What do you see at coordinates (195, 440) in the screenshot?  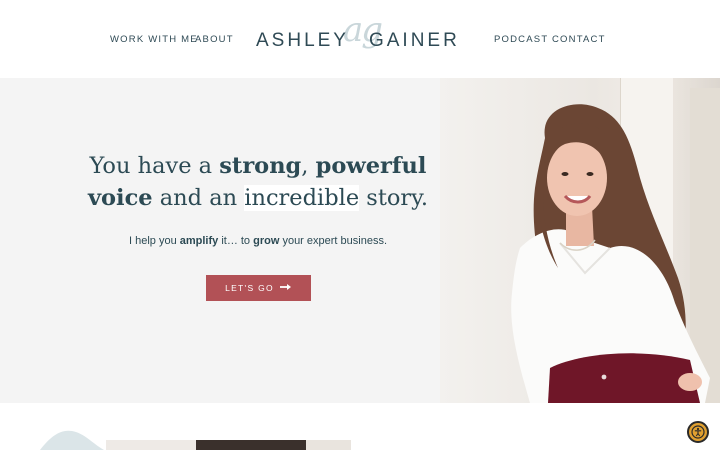 I see `next-section-images` at bounding box center [195, 440].